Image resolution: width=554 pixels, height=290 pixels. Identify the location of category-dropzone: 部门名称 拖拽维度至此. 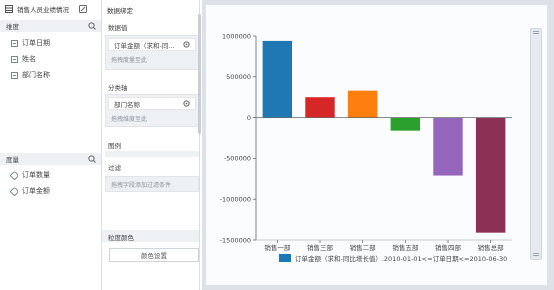
(152, 110).